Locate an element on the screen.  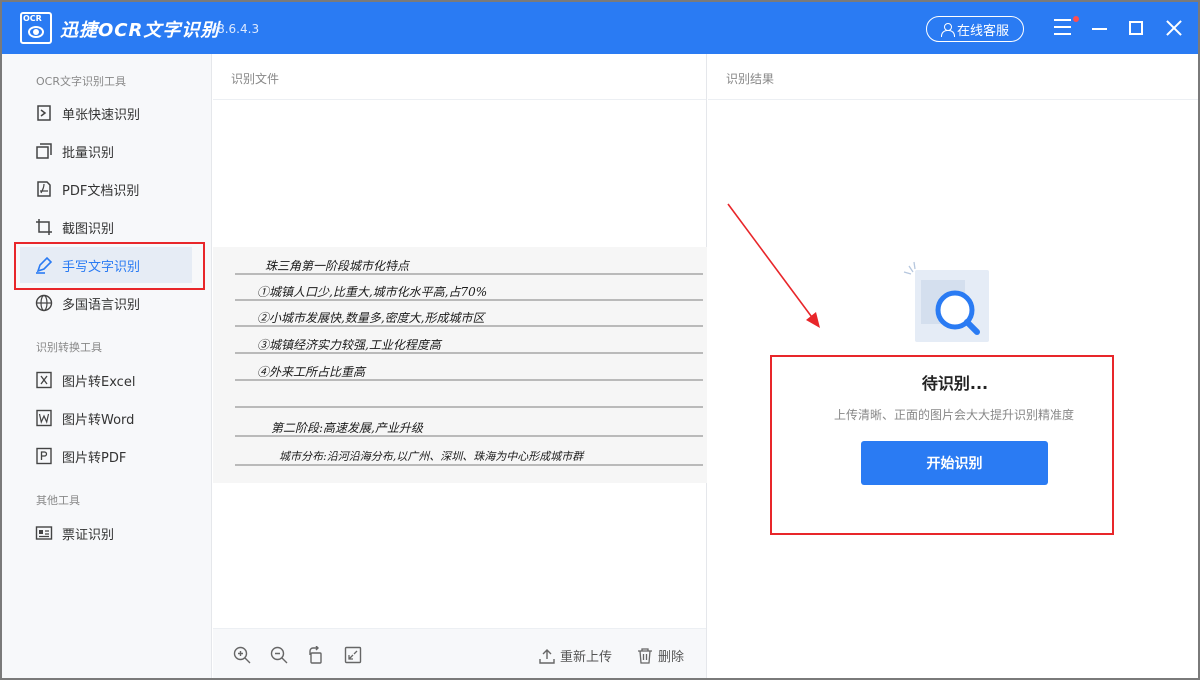
file-panel-header: 识别文件 is located at coordinates (459, 77).